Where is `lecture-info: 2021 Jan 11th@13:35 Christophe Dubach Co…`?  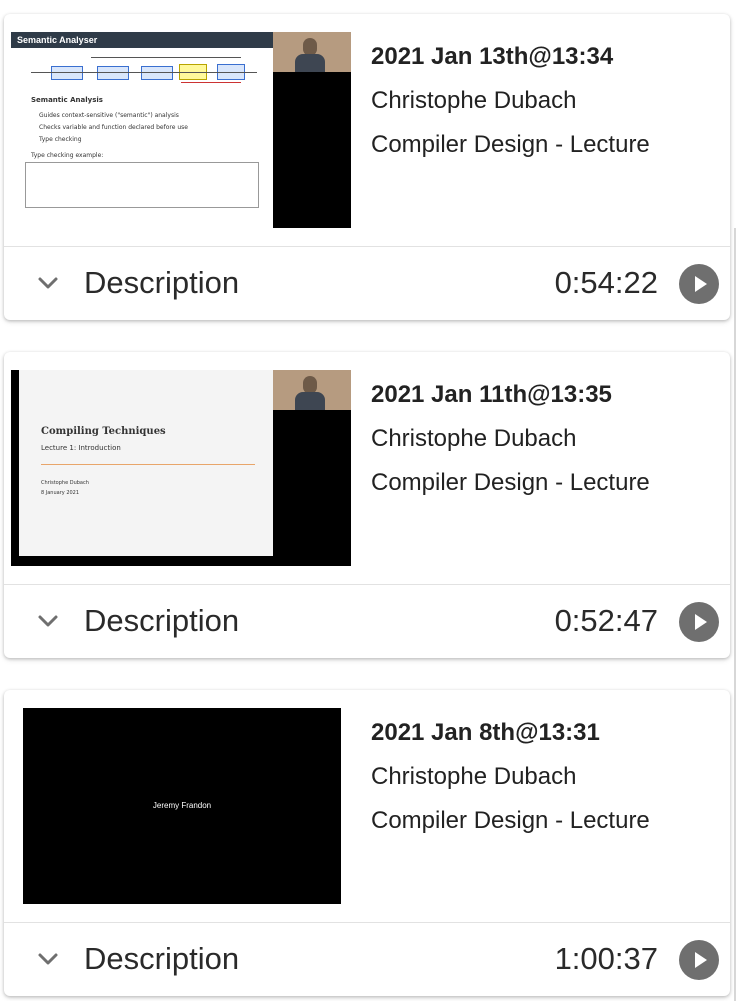
lecture-info: 2021 Jan 11th@13:35 Christophe Dubach Co… is located at coordinates (510, 444).